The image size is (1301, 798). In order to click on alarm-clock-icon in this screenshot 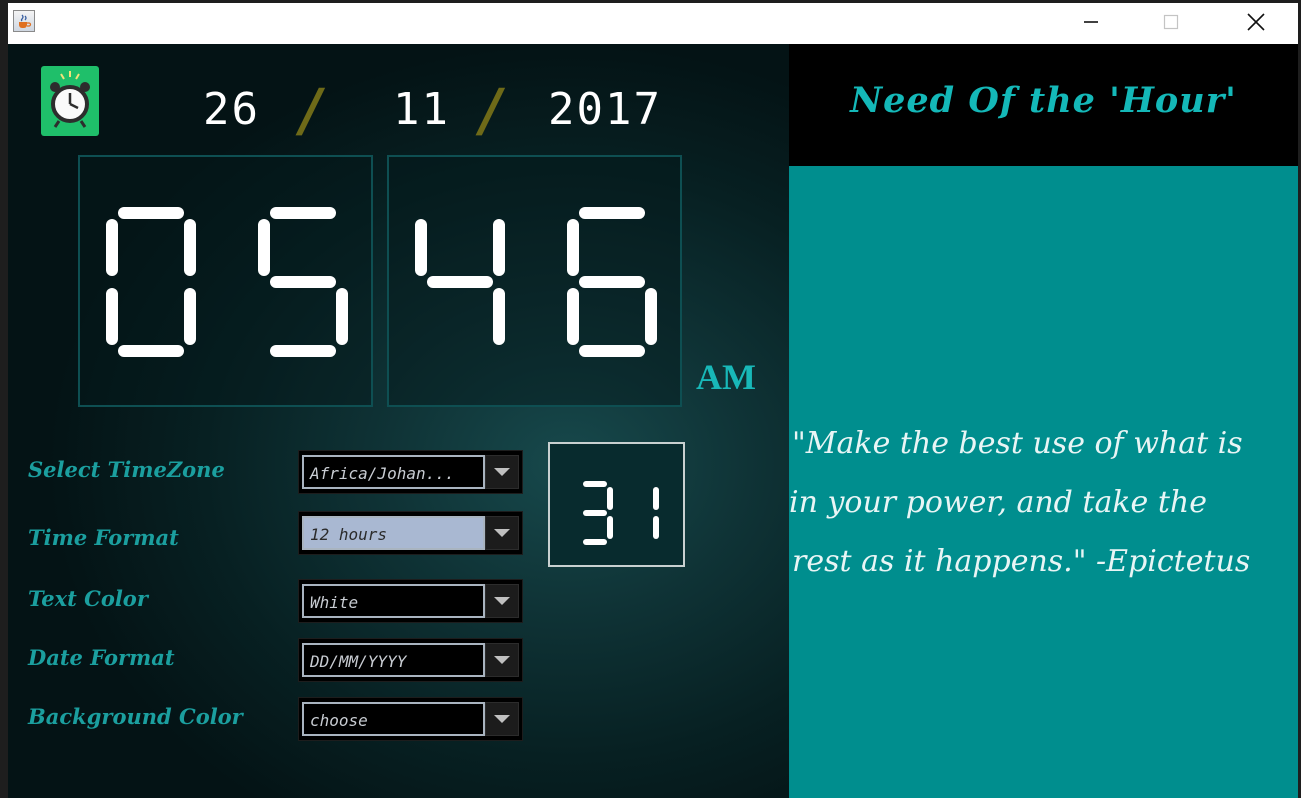, I will do `click(70, 101)`.